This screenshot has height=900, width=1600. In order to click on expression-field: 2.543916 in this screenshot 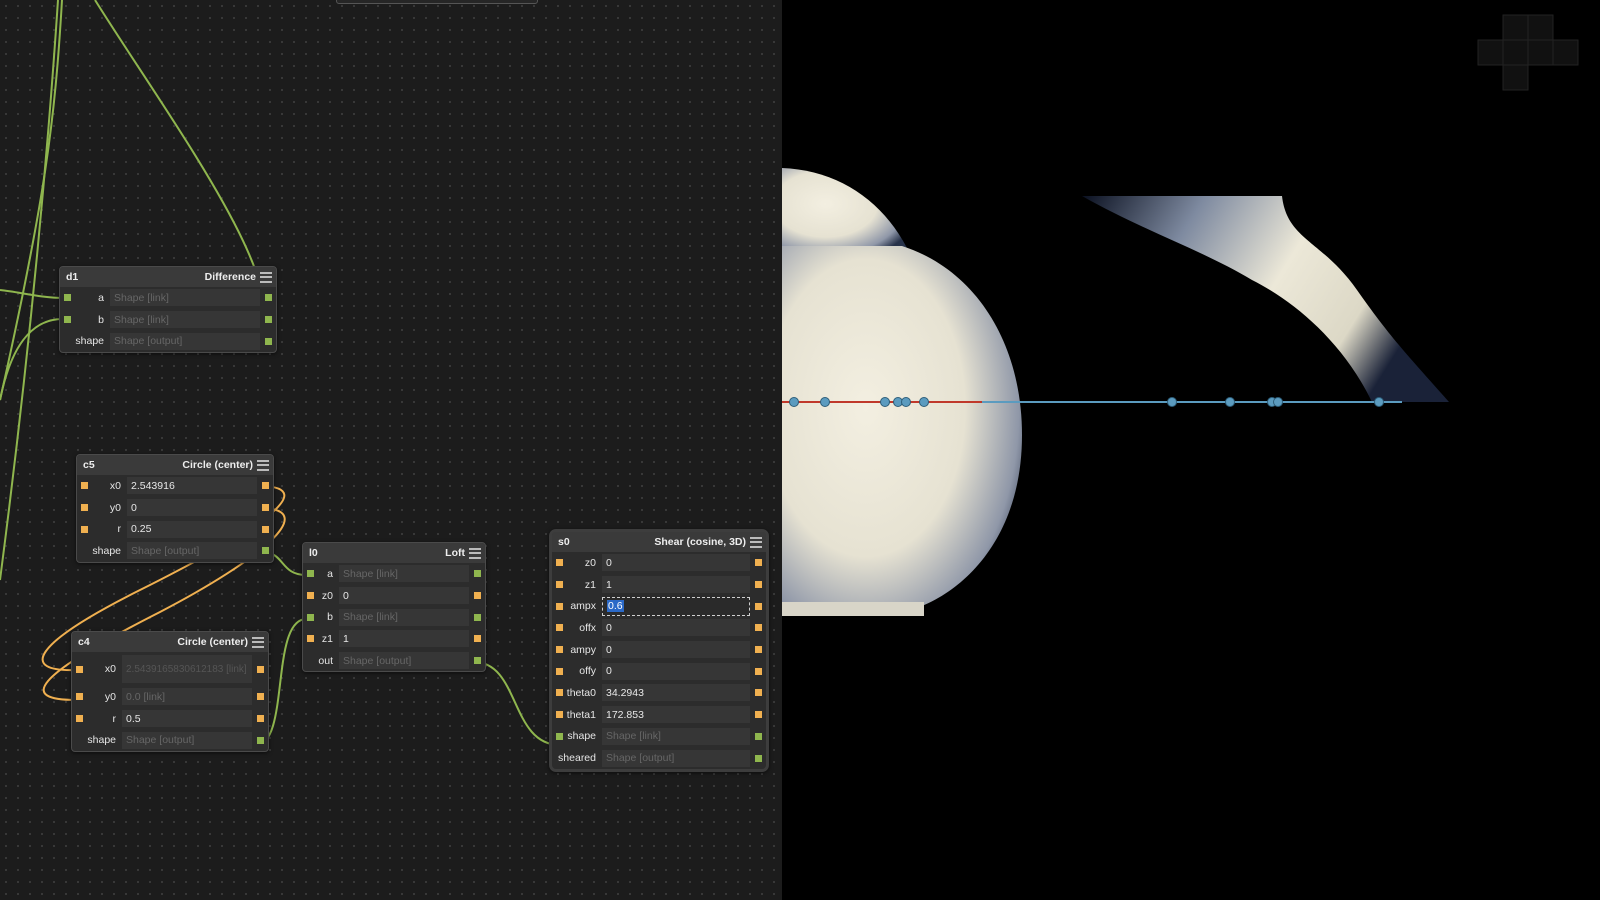, I will do `click(192, 486)`.